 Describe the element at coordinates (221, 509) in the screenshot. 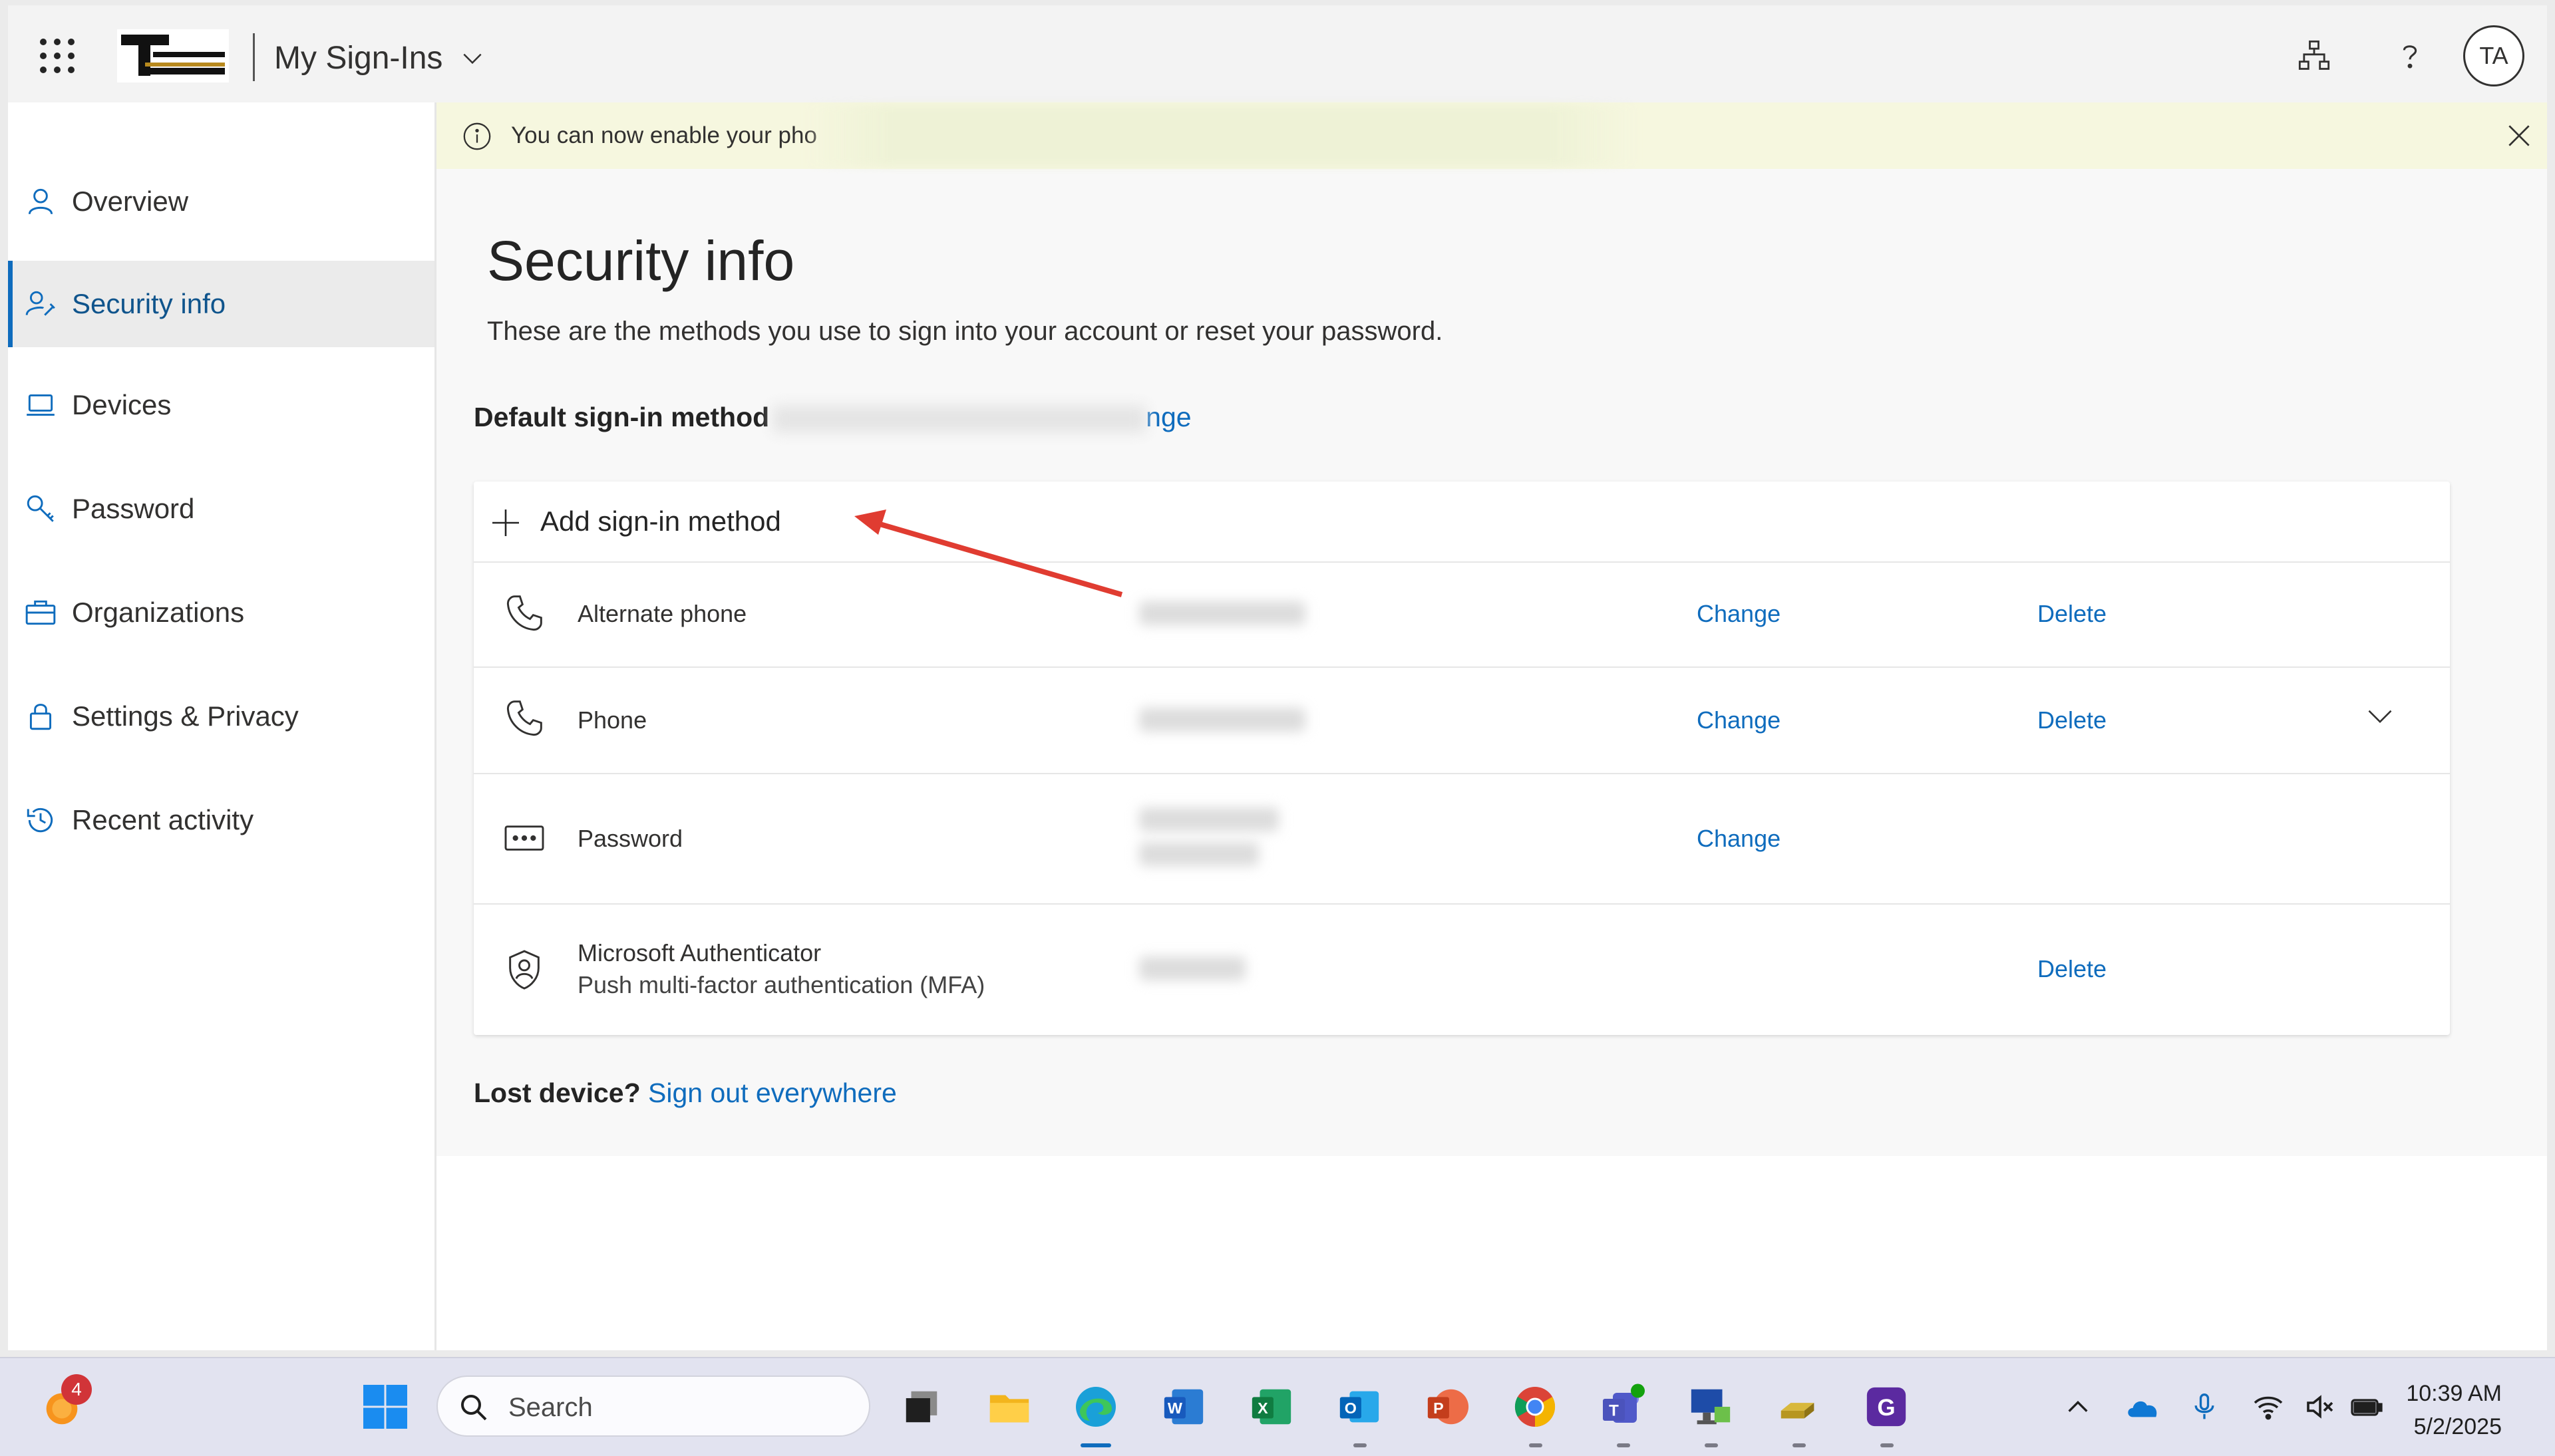

I see `sidebar-item-password: Password` at that location.